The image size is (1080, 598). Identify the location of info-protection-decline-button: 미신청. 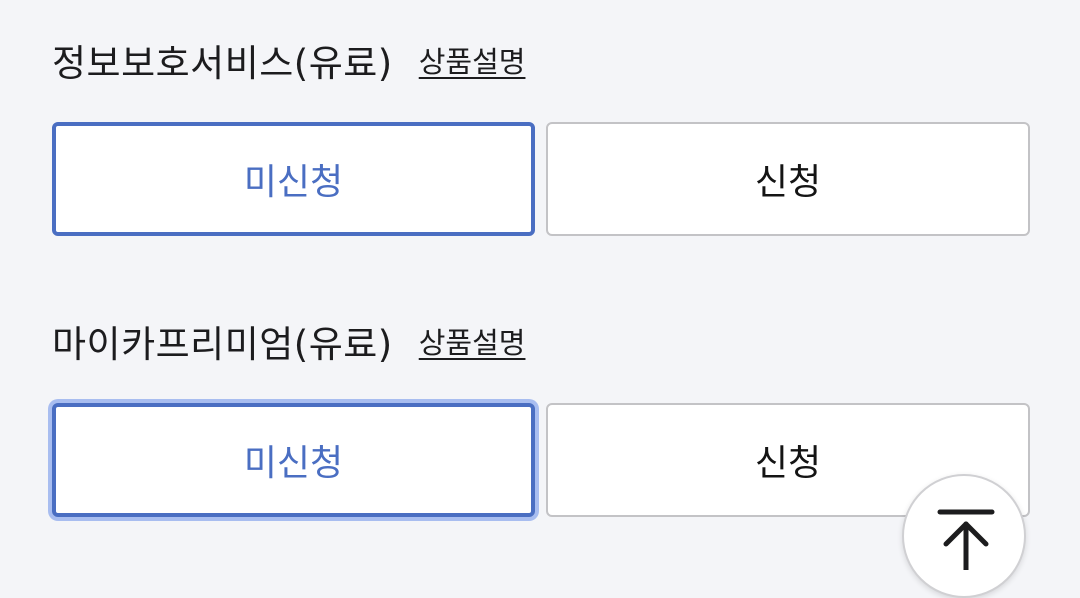
(293, 179).